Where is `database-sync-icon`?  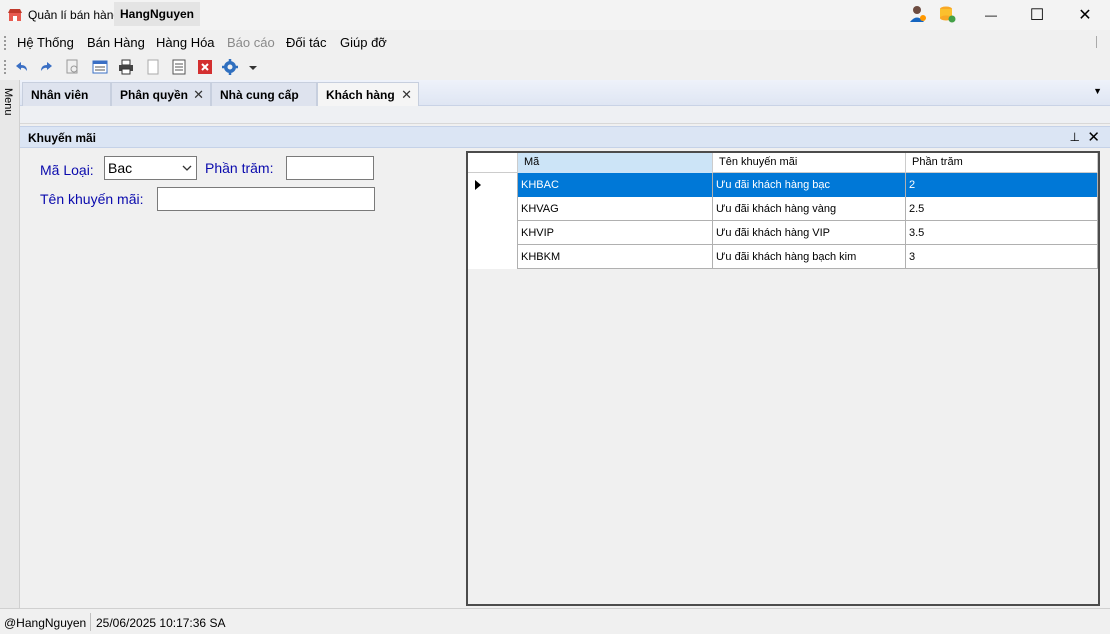
database-sync-icon is located at coordinates (947, 14).